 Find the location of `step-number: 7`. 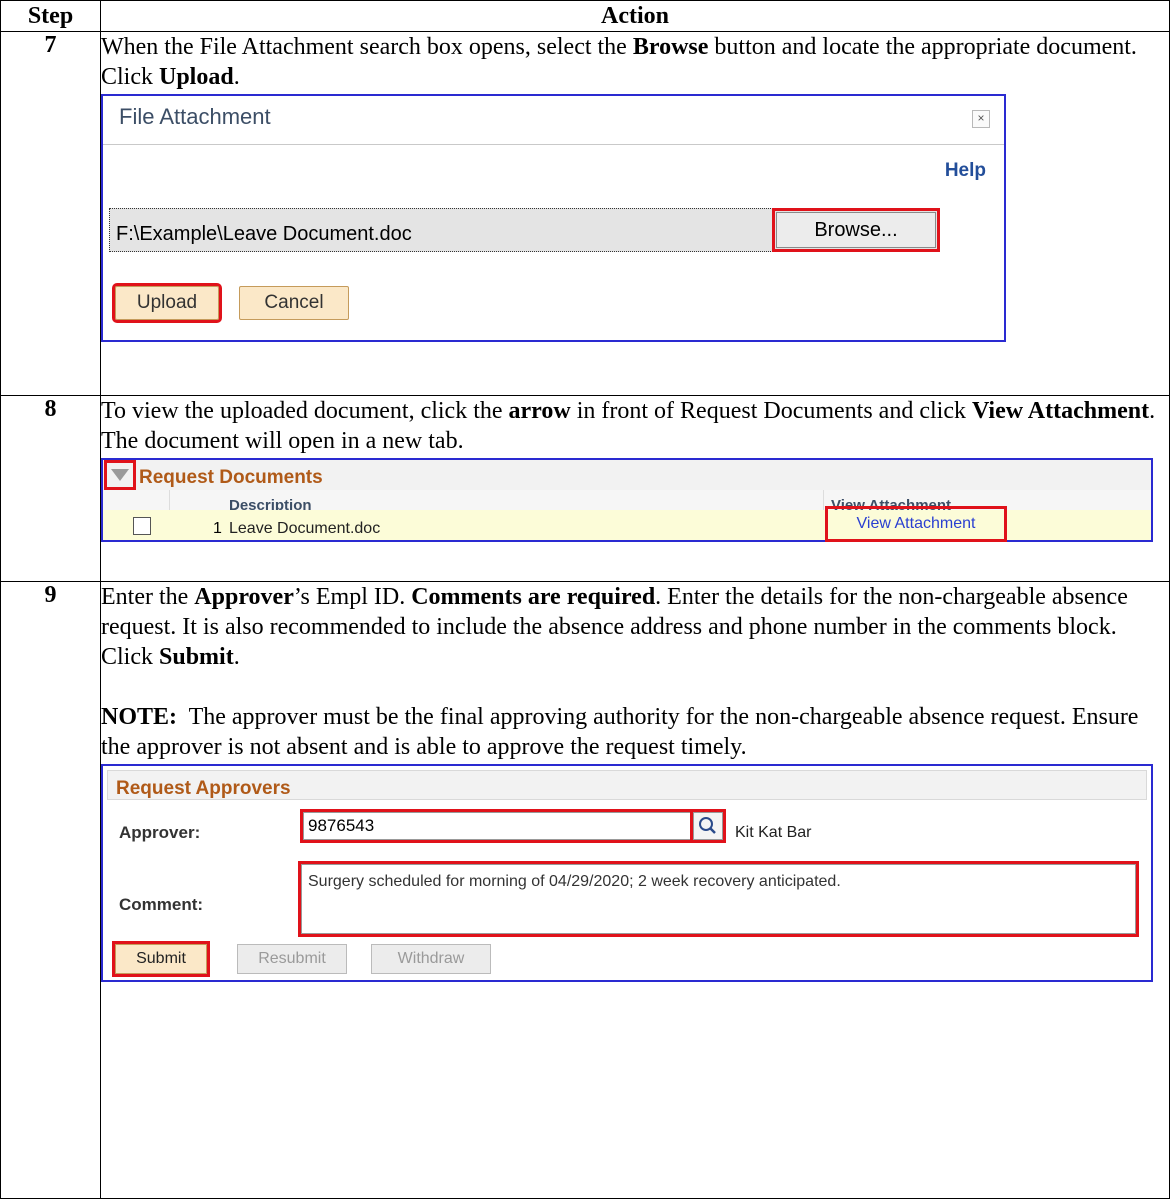

step-number: 7 is located at coordinates (50, 213).